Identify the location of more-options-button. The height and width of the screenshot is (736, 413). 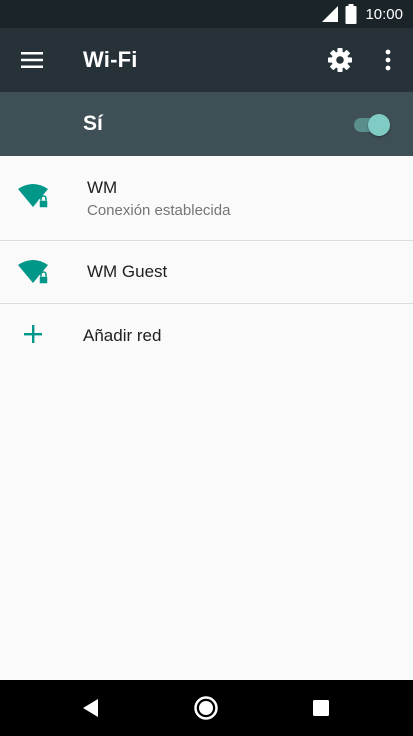
(388, 60).